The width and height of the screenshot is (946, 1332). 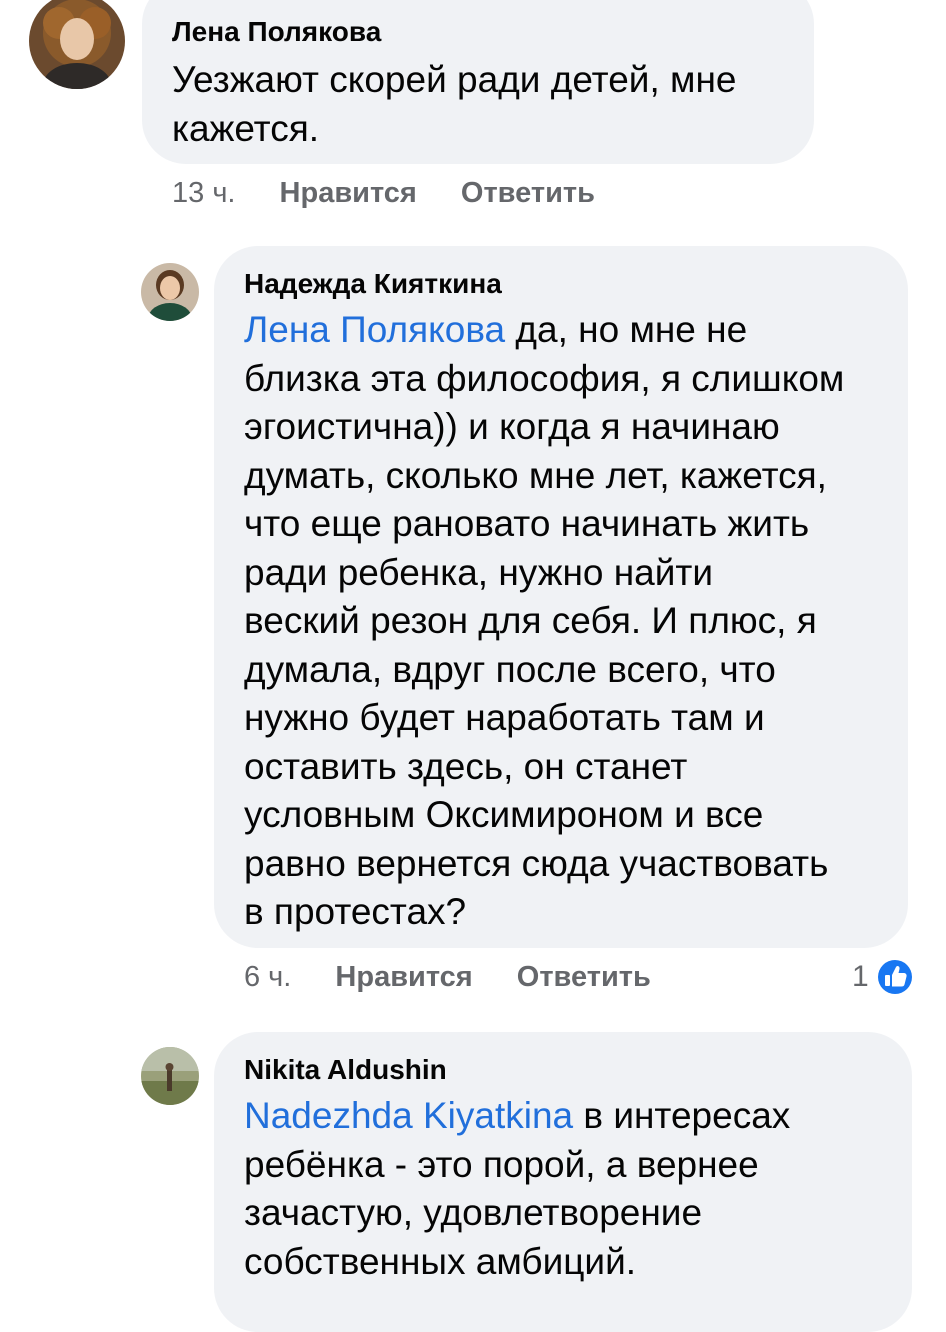 I want to click on avatar-nikita, so click(x=170, y=1076).